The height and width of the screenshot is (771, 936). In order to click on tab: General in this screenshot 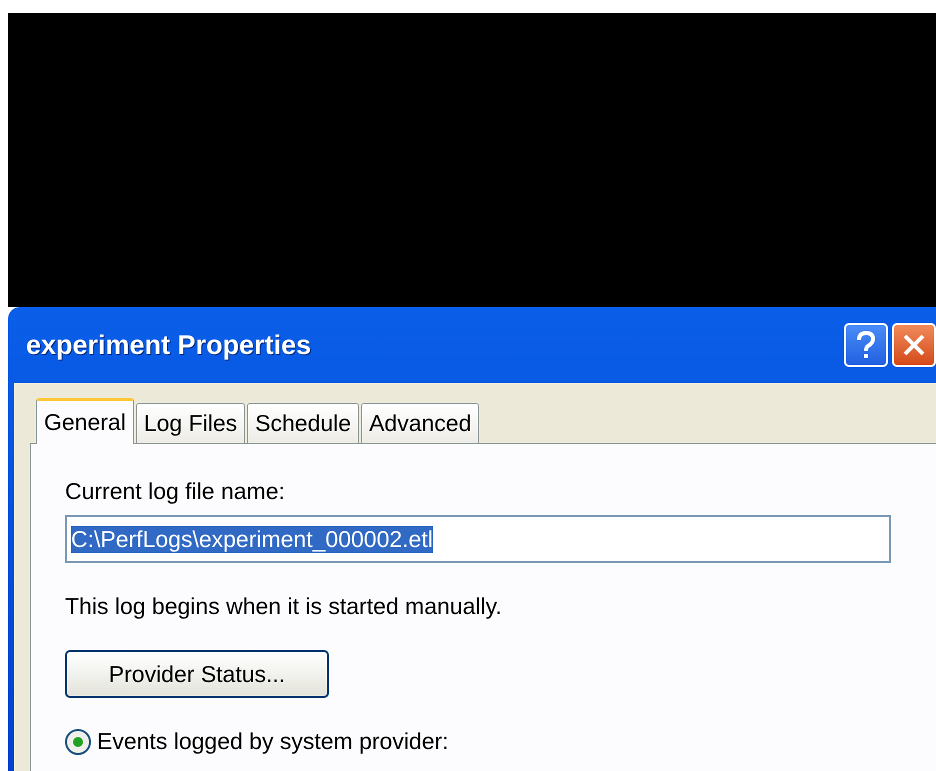, I will do `click(85, 421)`.